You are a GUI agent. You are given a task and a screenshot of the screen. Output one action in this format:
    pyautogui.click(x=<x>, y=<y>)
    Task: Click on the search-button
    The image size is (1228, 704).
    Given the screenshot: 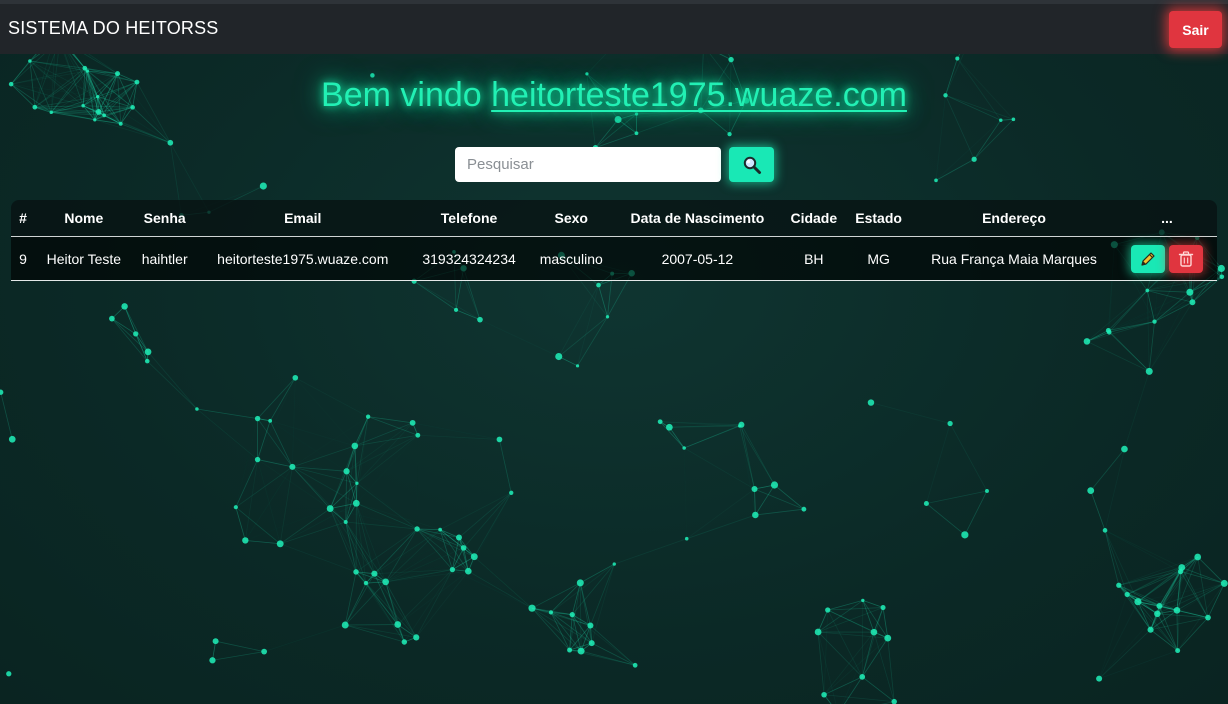 What is the action you would take?
    pyautogui.click(x=751, y=164)
    